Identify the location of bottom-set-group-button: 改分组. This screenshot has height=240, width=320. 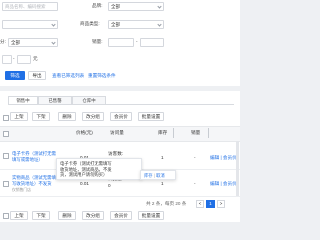
(93, 215).